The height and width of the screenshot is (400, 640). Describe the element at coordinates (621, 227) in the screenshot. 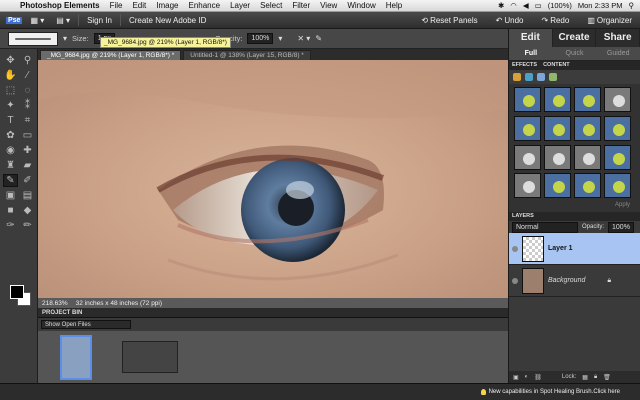

I see `layer-opacity-field: 100%` at that location.